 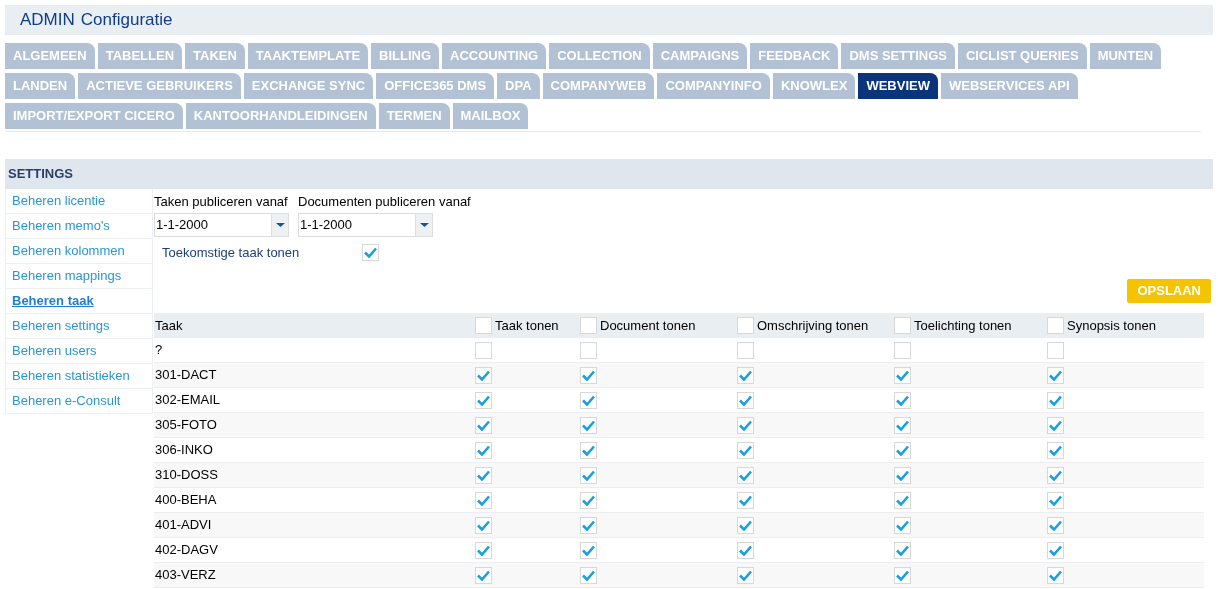 I want to click on tab: KNOWLEX, so click(x=814, y=86).